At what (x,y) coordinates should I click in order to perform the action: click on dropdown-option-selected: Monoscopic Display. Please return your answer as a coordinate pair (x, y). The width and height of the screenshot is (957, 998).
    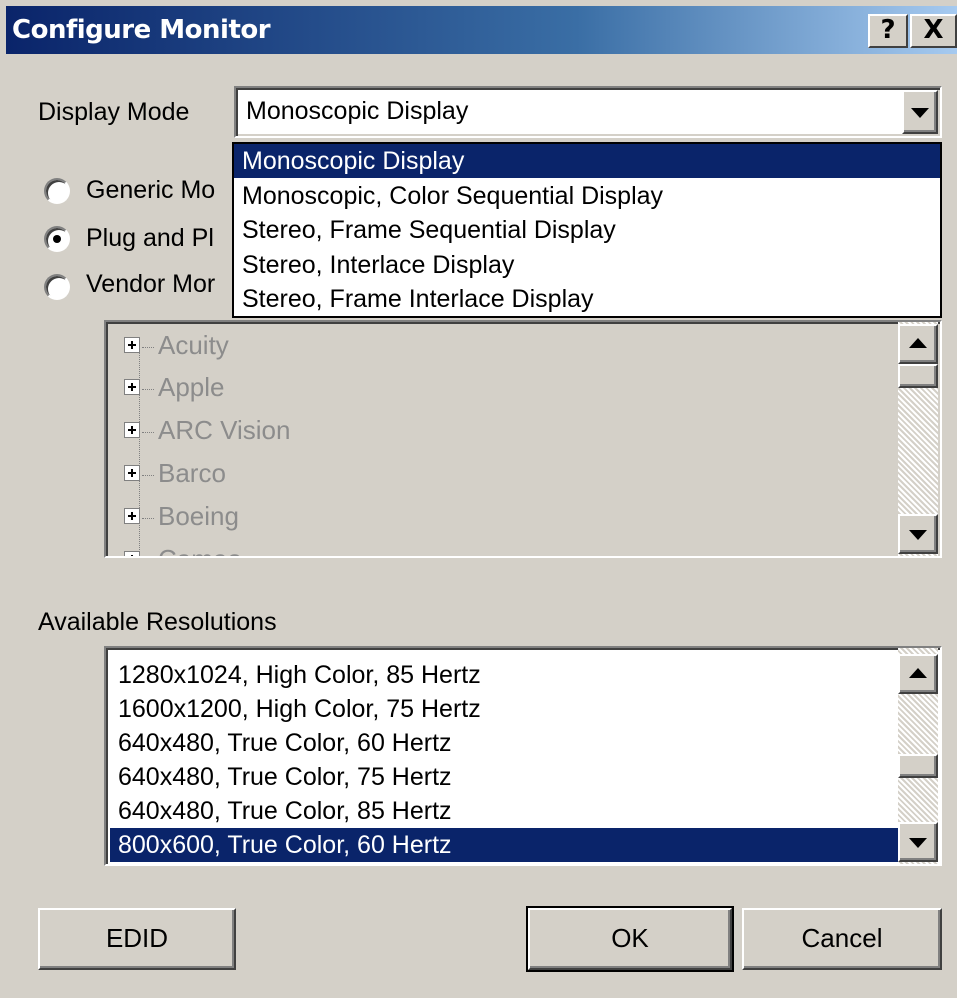
    Looking at the image, I should click on (587, 161).